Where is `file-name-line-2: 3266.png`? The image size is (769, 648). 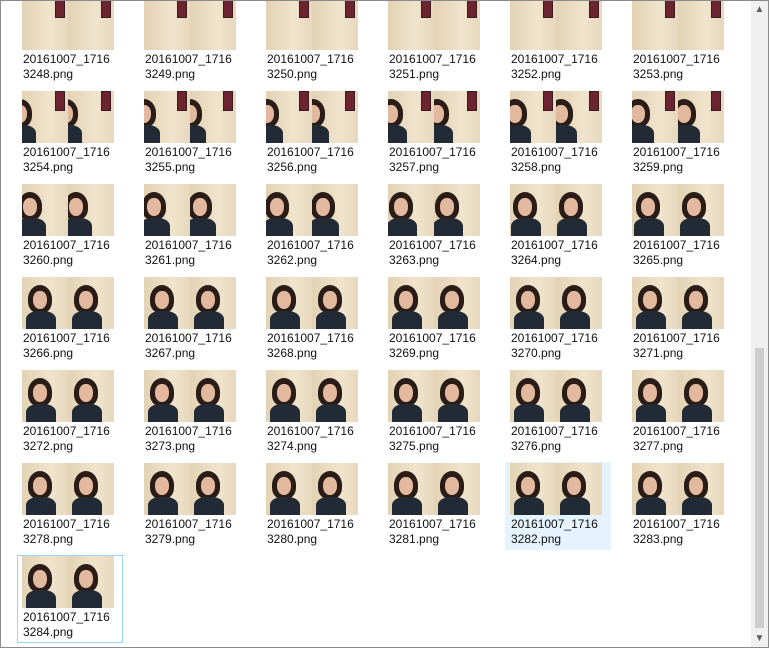
file-name-line-2: 3266.png is located at coordinates (48, 353).